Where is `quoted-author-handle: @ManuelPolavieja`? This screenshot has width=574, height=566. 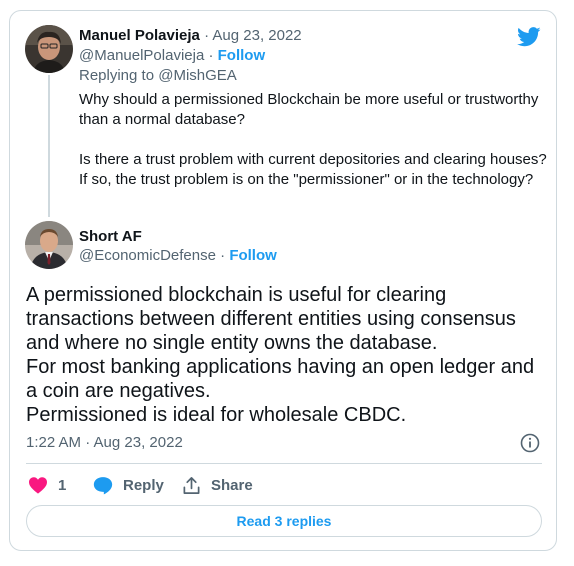
quoted-author-handle: @ManuelPolavieja is located at coordinates (141, 55).